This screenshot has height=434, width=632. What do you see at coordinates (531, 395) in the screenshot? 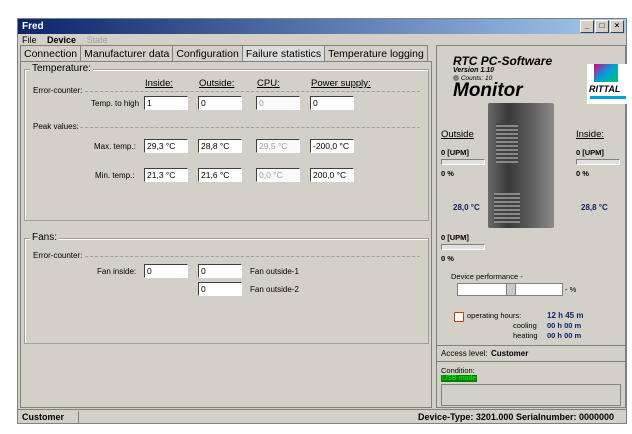
I see `condition-box` at bounding box center [531, 395].